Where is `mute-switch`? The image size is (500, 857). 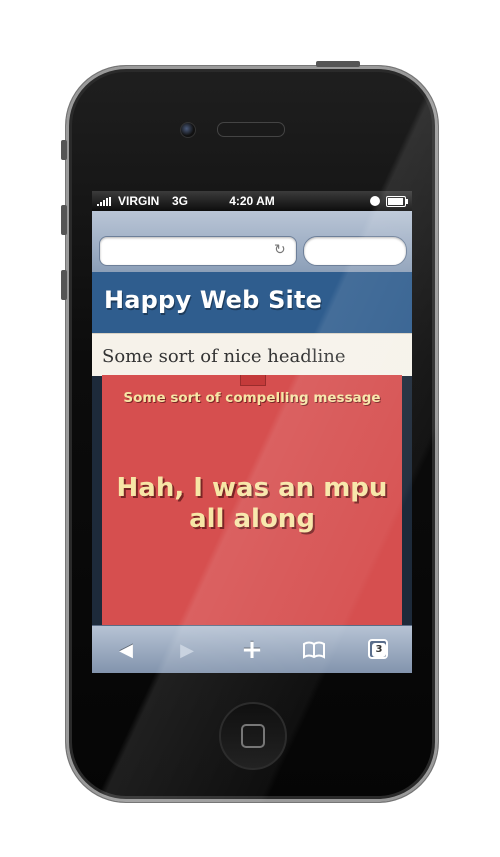
mute-switch is located at coordinates (64, 150).